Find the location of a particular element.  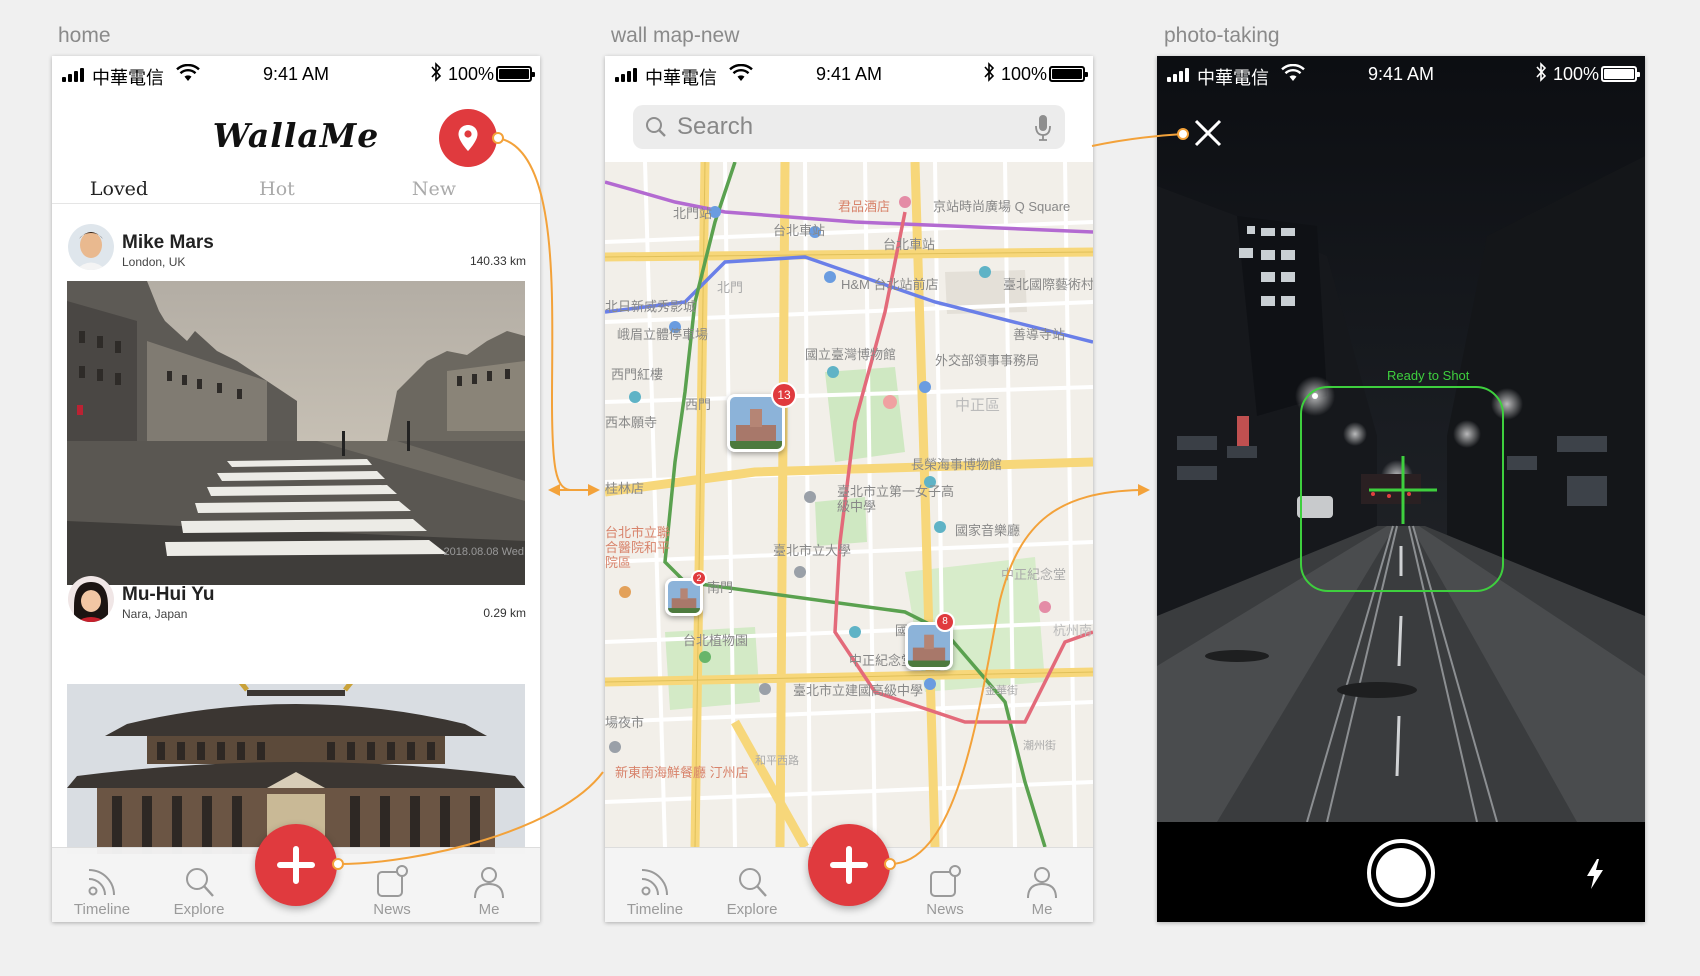

map-label: 西門紅樓 is located at coordinates (637, 374).